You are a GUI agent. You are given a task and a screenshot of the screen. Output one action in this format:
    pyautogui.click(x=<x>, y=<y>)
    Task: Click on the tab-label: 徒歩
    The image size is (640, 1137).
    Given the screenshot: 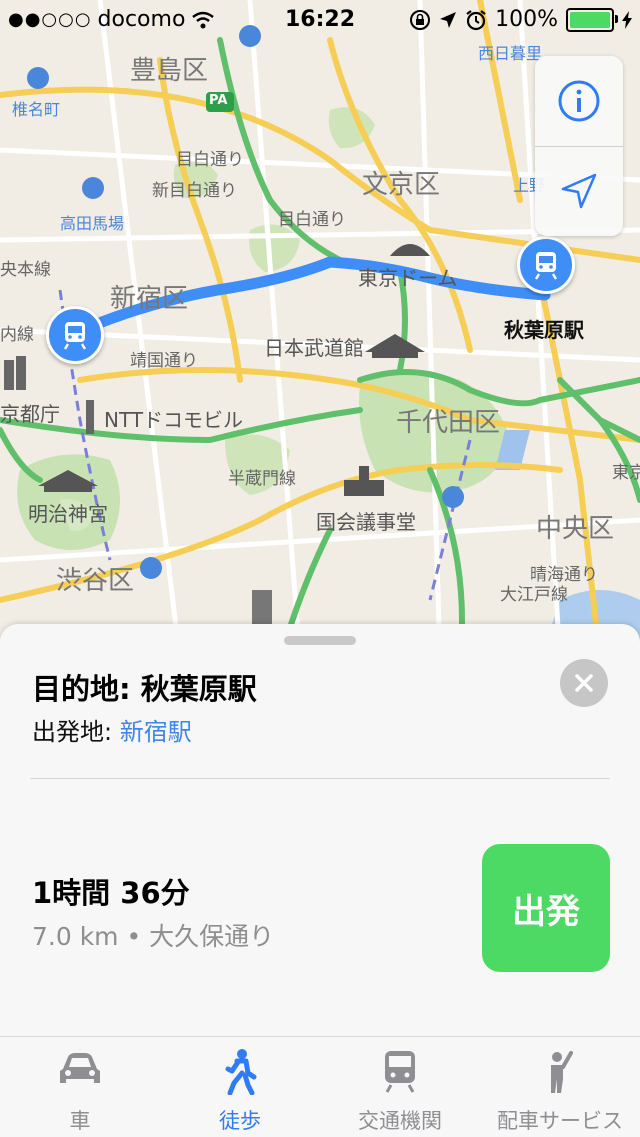 What is the action you would take?
    pyautogui.click(x=240, y=1121)
    